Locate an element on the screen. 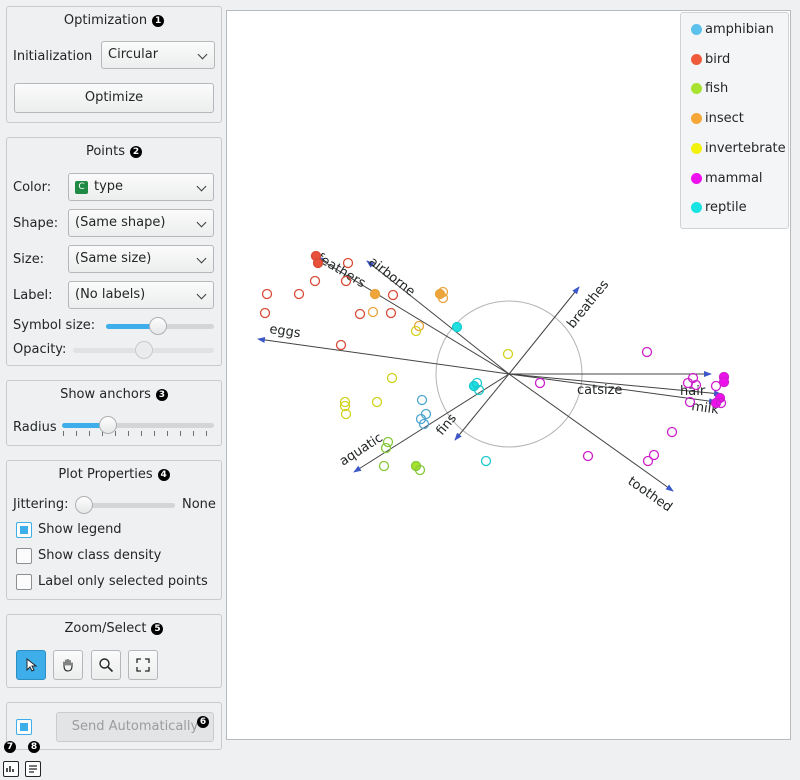  label-label: Label: is located at coordinates (33, 295).